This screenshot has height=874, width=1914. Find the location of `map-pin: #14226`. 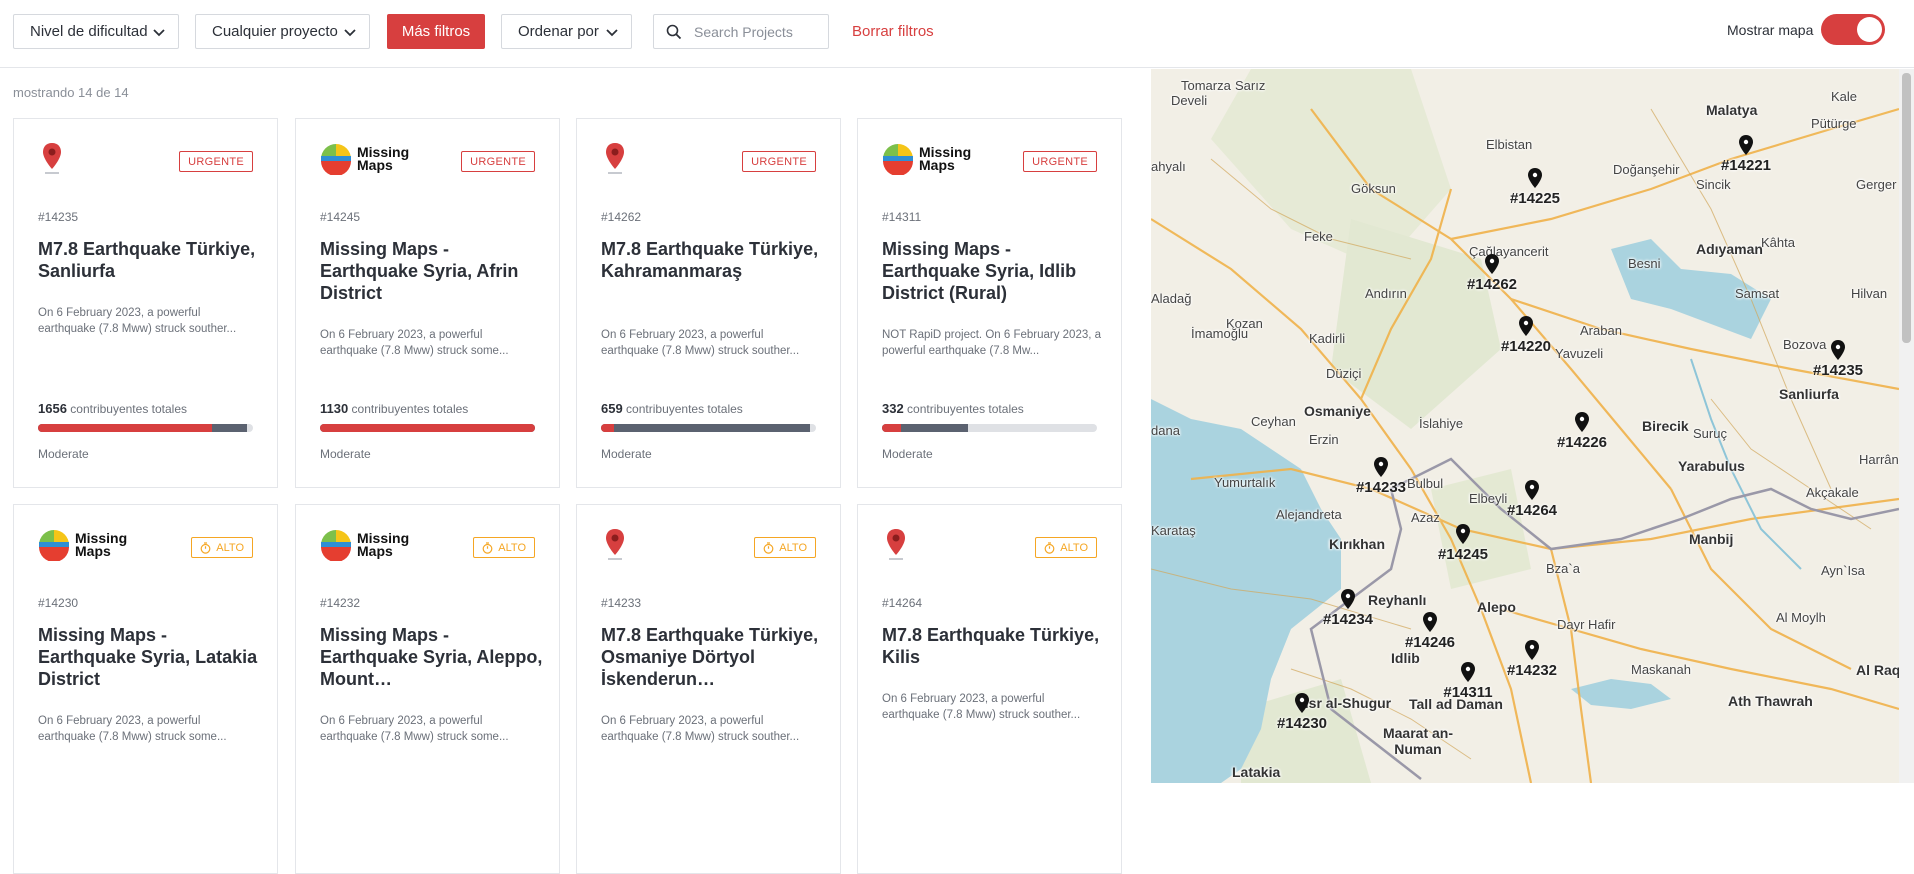

map-pin: #14226 is located at coordinates (1582, 437).